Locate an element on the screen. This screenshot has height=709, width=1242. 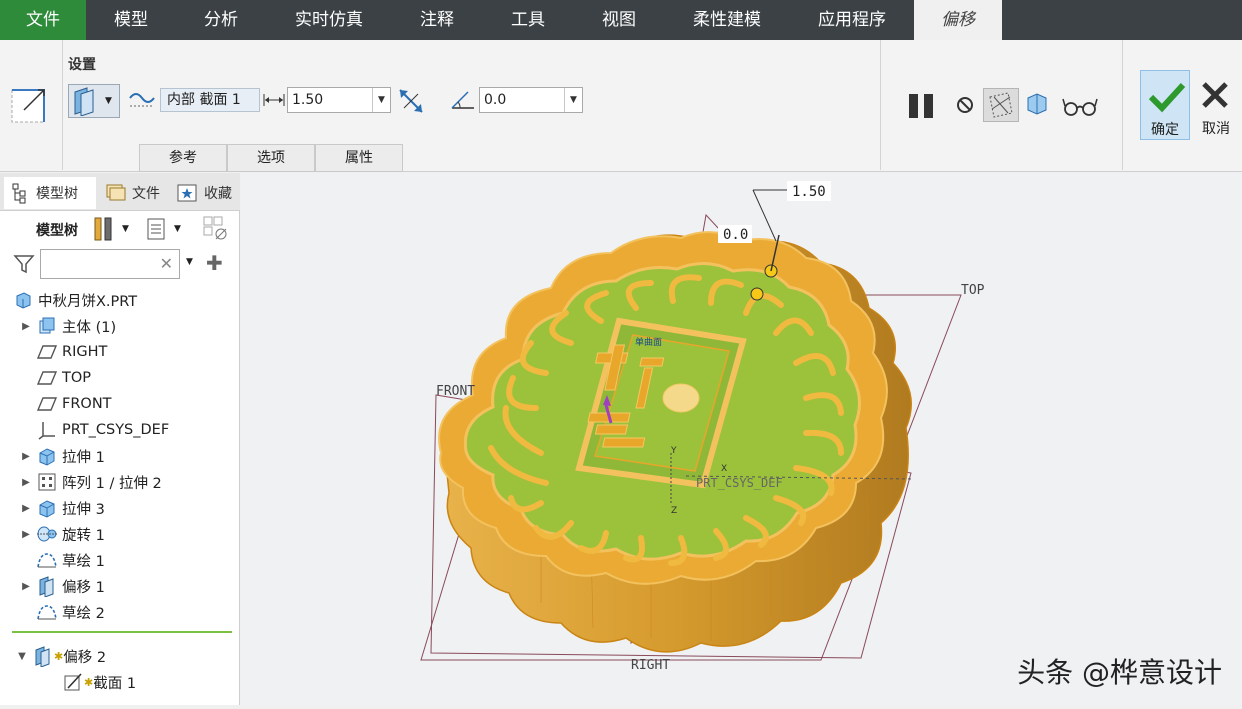
settings-tools-button: ▼ is located at coordinates (115, 229).